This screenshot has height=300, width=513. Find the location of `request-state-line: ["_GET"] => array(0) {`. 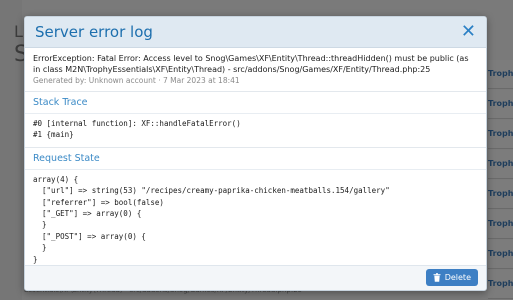

request-state-line: ["_GET"] => array(0) { is located at coordinates (87, 214).